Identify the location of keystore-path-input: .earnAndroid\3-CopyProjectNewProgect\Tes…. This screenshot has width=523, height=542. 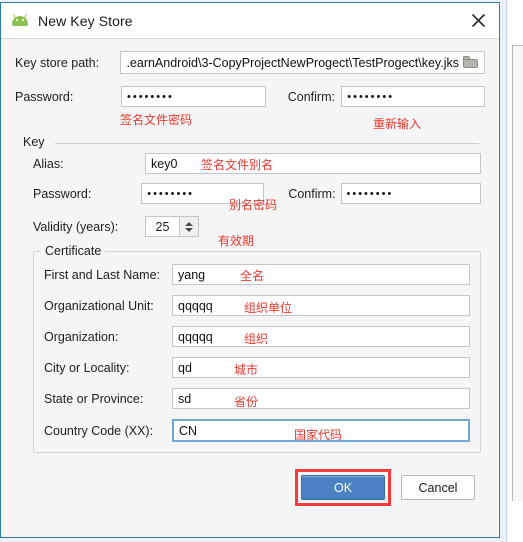
(302, 62).